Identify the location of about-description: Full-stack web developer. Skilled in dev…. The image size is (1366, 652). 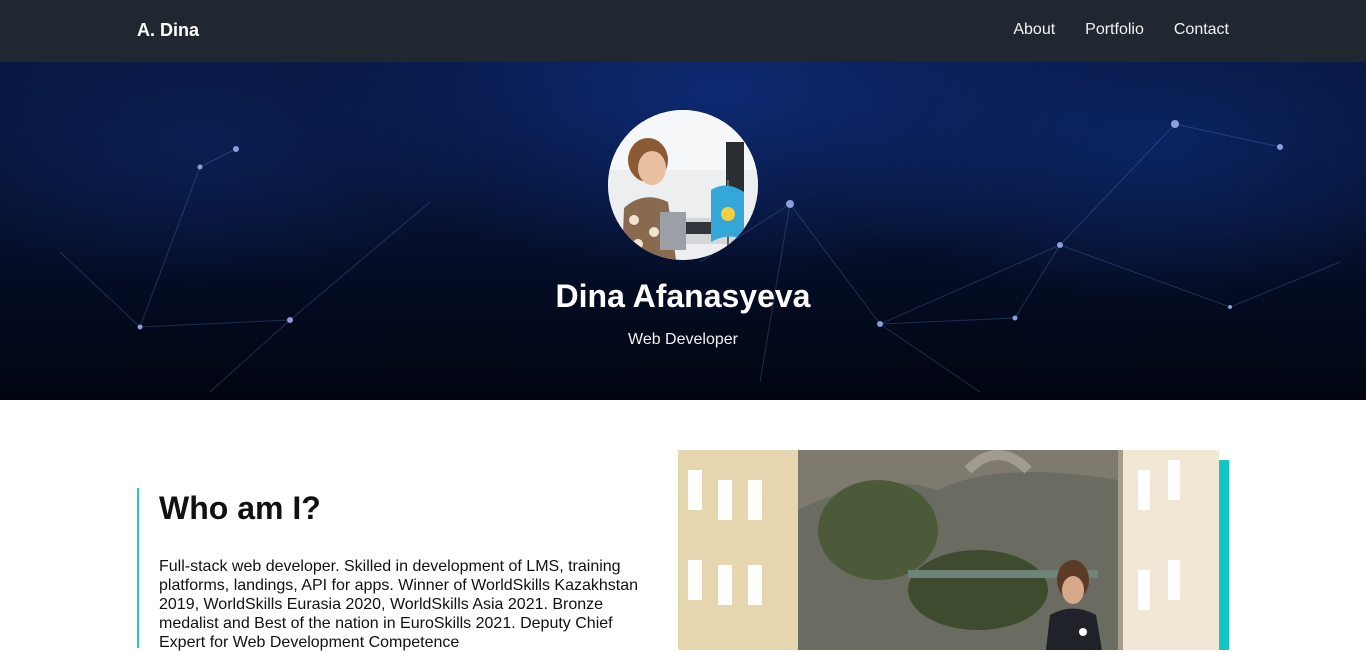
(399, 604).